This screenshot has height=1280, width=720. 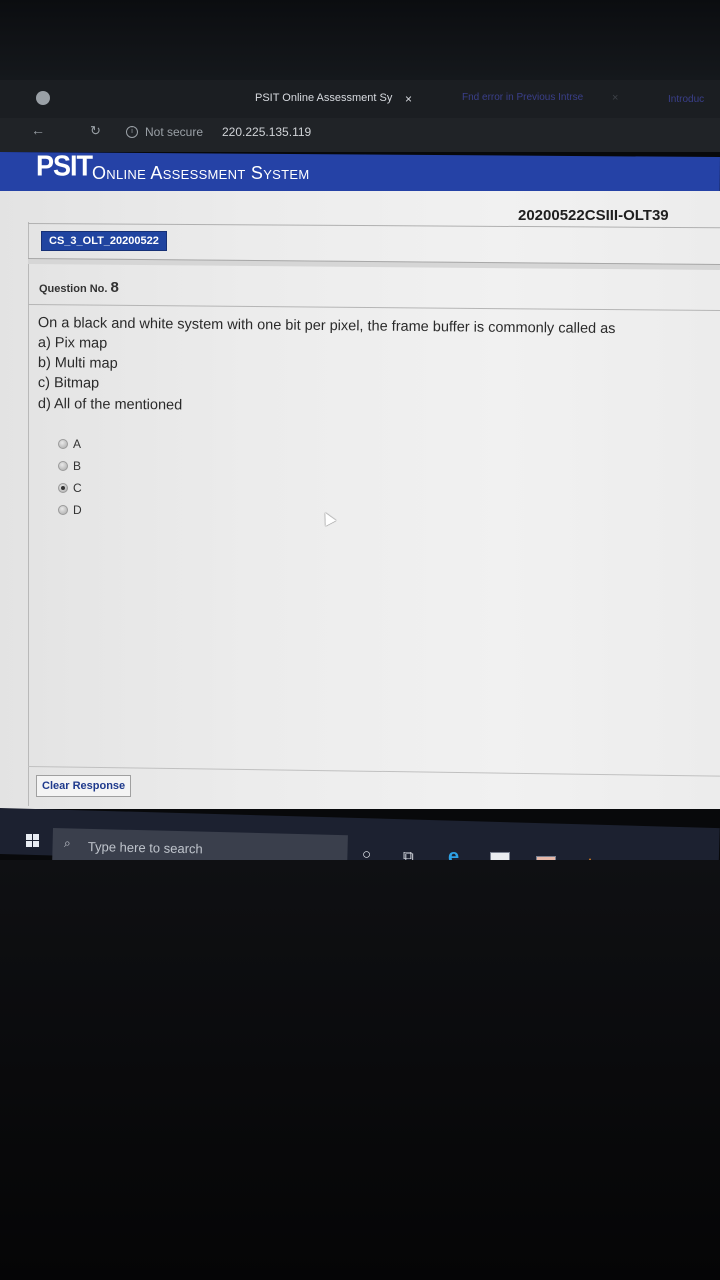 I want to click on screen-bezel-top, so click(x=360, y=40).